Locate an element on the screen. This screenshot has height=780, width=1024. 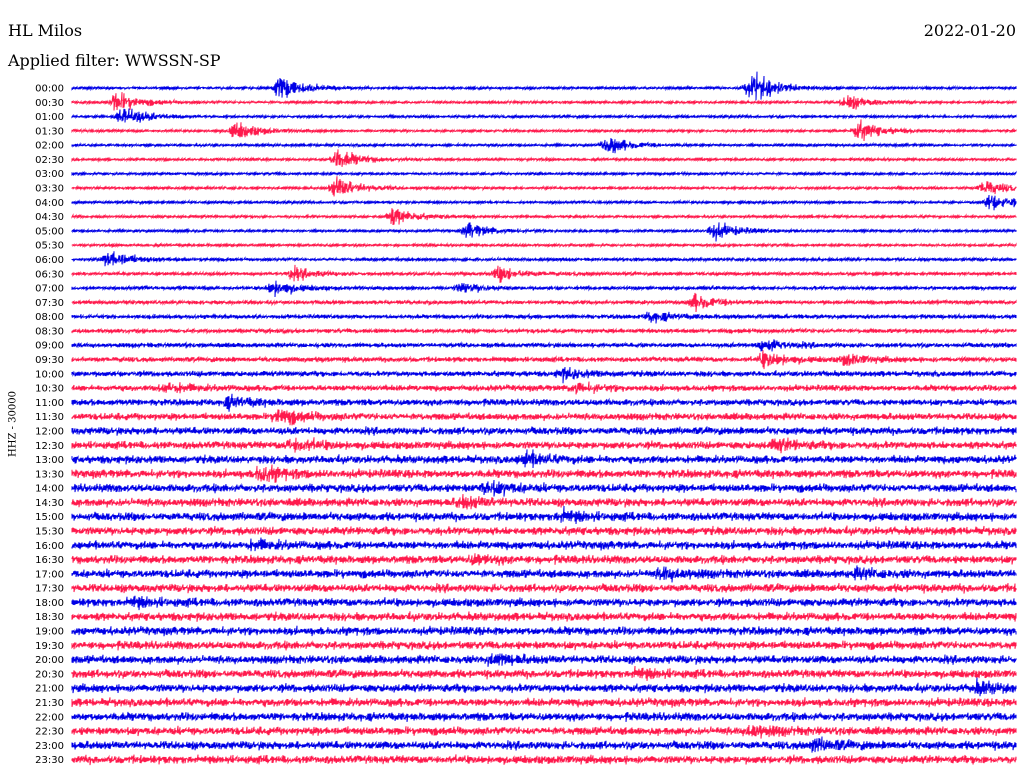
y-tick-label: 12:00 is located at coordinates (49, 431).